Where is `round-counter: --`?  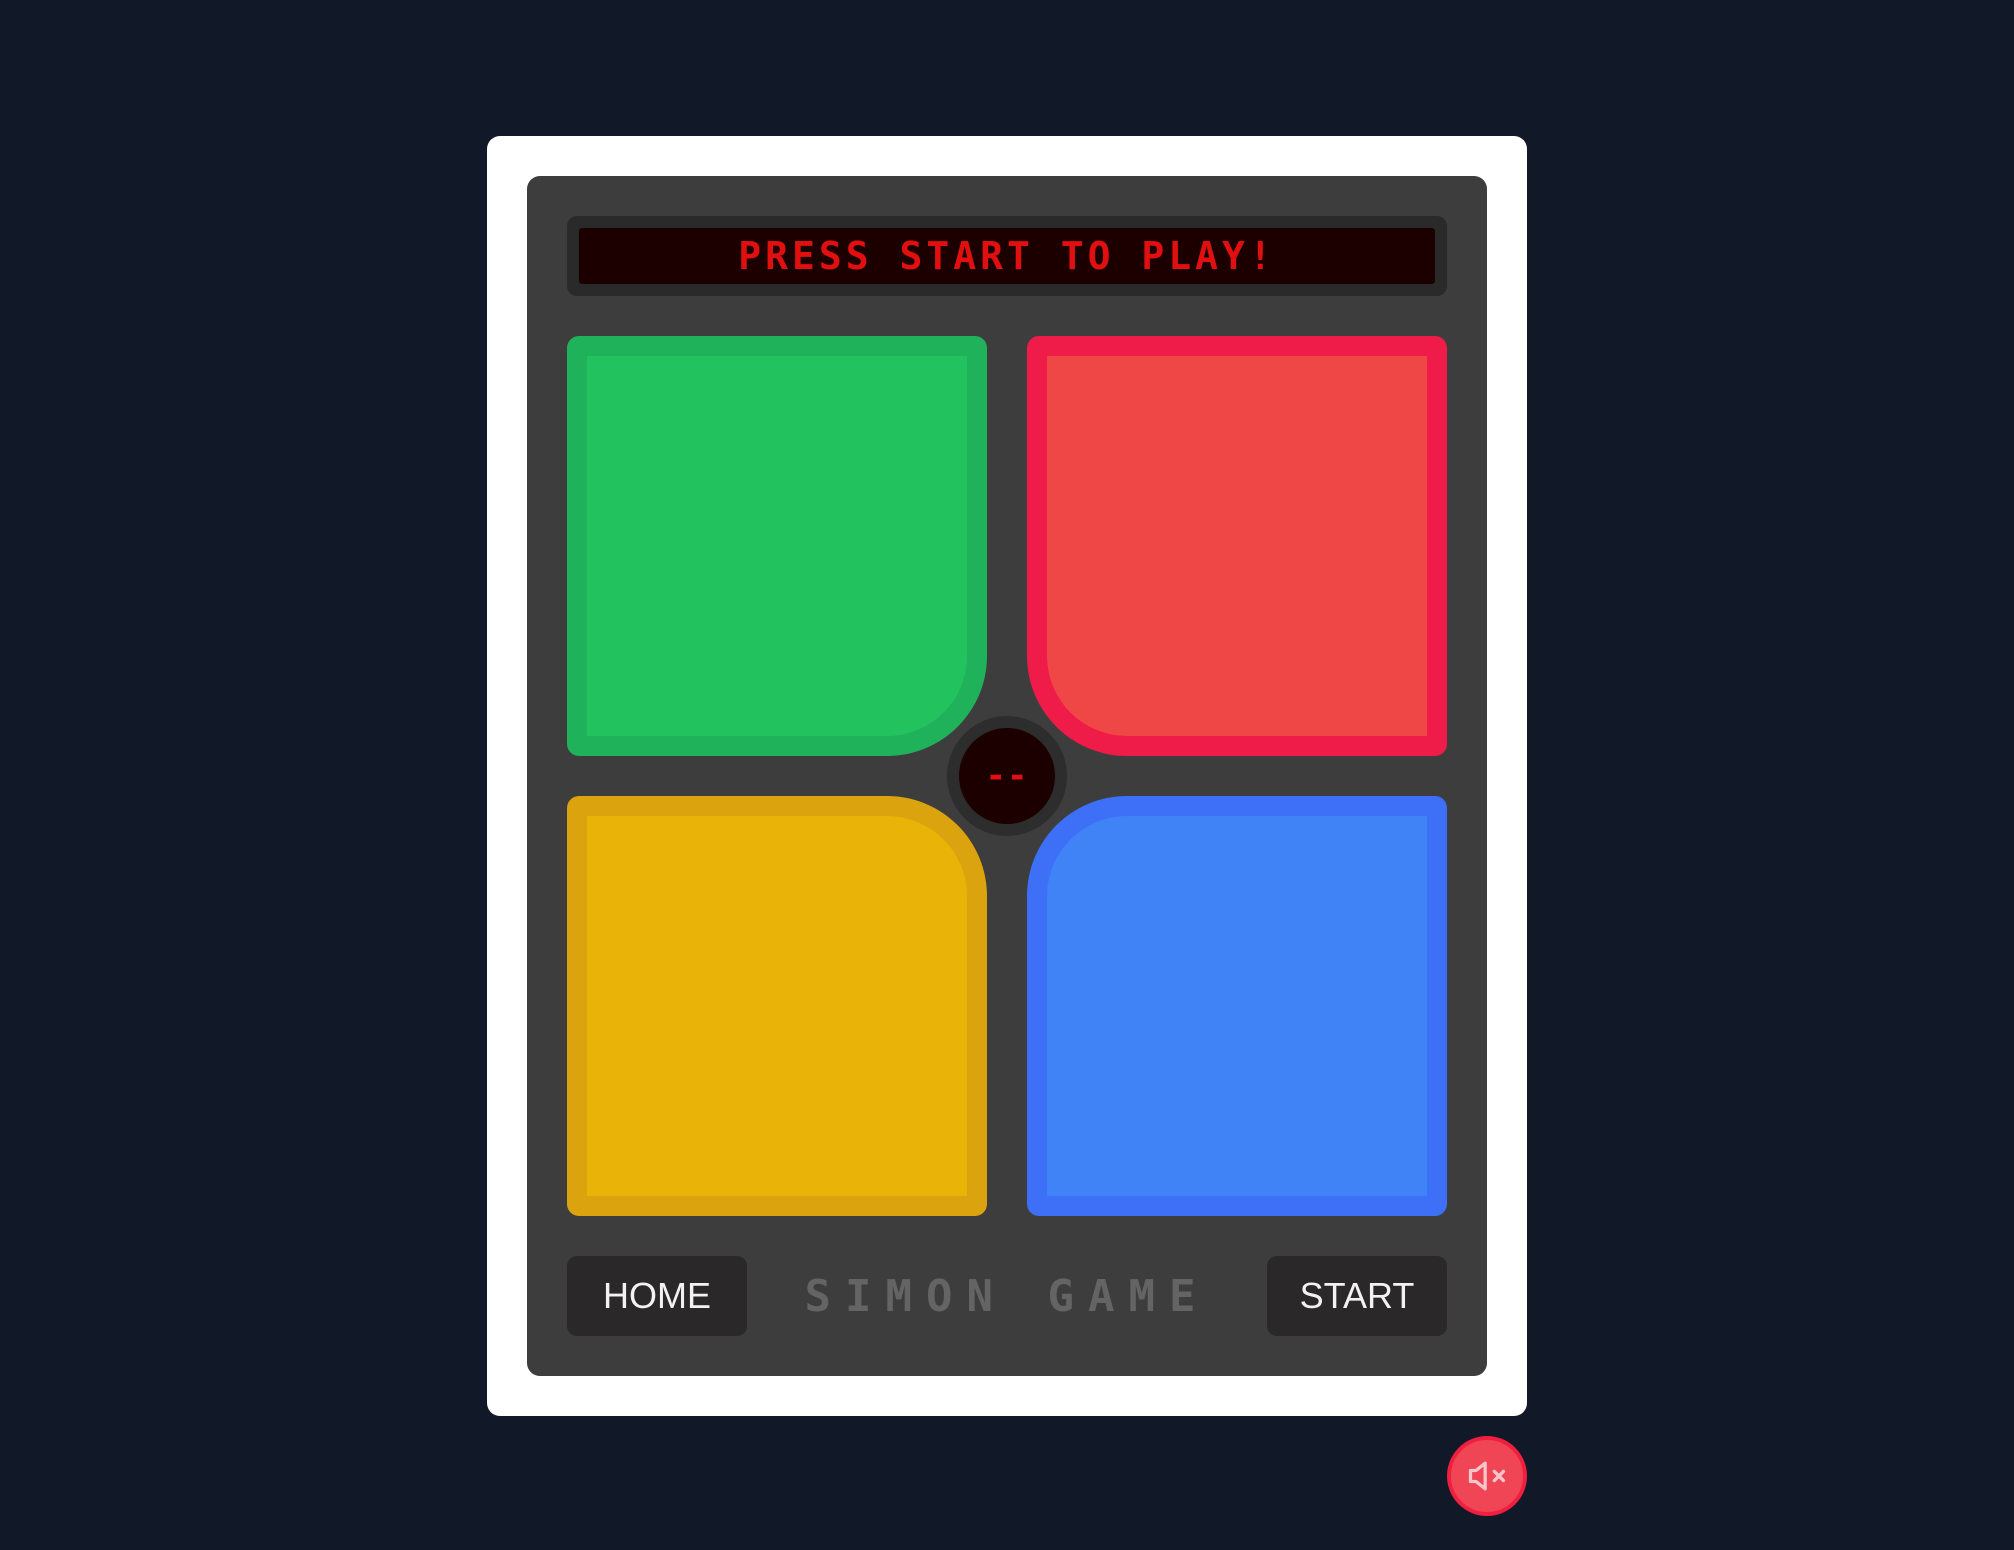
round-counter: -- is located at coordinates (1007, 776).